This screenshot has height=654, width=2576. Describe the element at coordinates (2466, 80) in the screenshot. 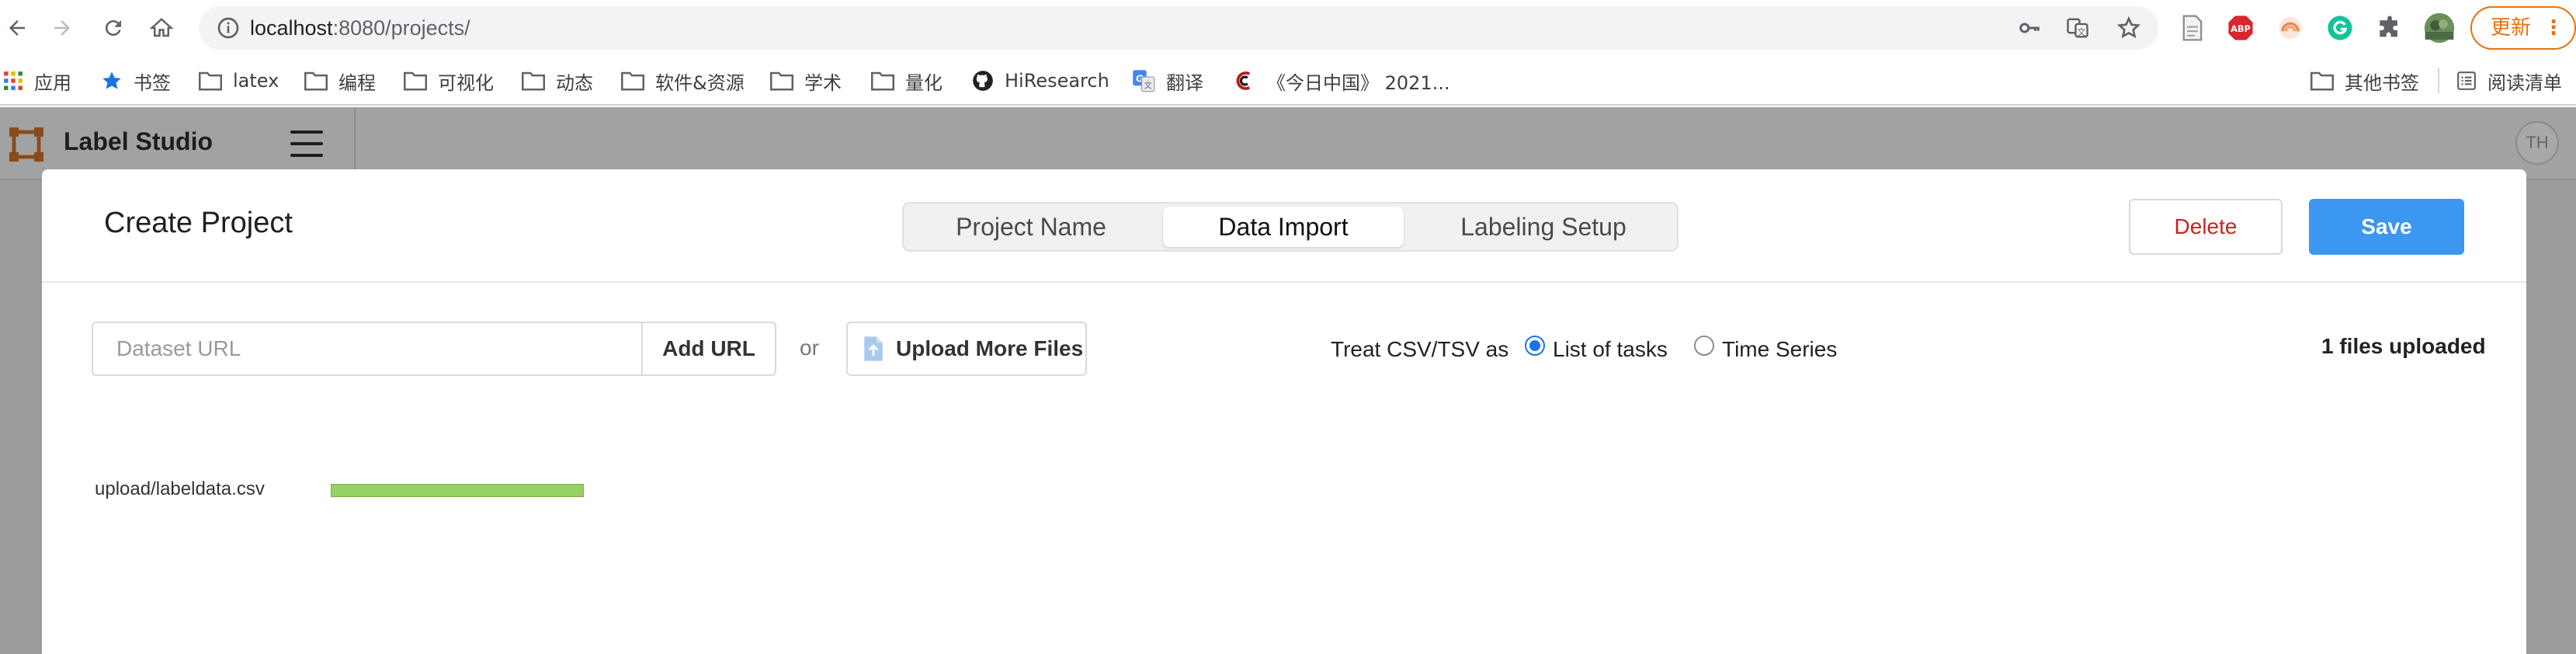

I see `reading-list-icon` at that location.